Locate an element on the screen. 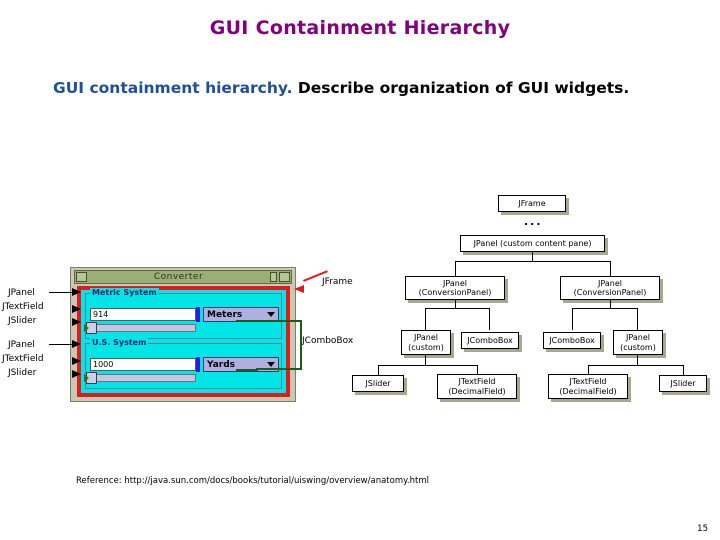 This screenshot has height=540, width=720. tree-node-combobox-right: JComboBox is located at coordinates (572, 340).